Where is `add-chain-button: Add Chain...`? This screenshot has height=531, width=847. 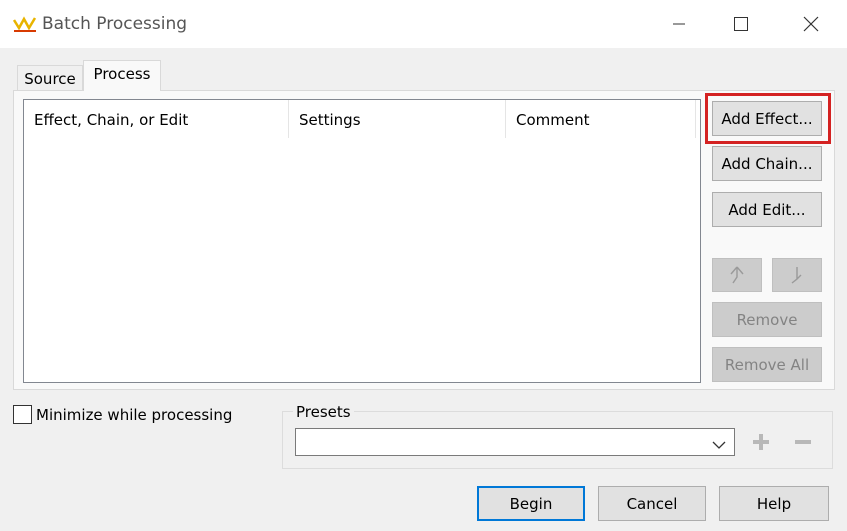
add-chain-button: Add Chain... is located at coordinates (767, 163).